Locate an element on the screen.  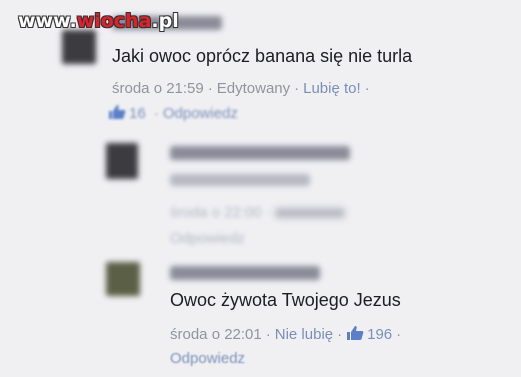
edited-label: Edytowany is located at coordinates (253, 88).